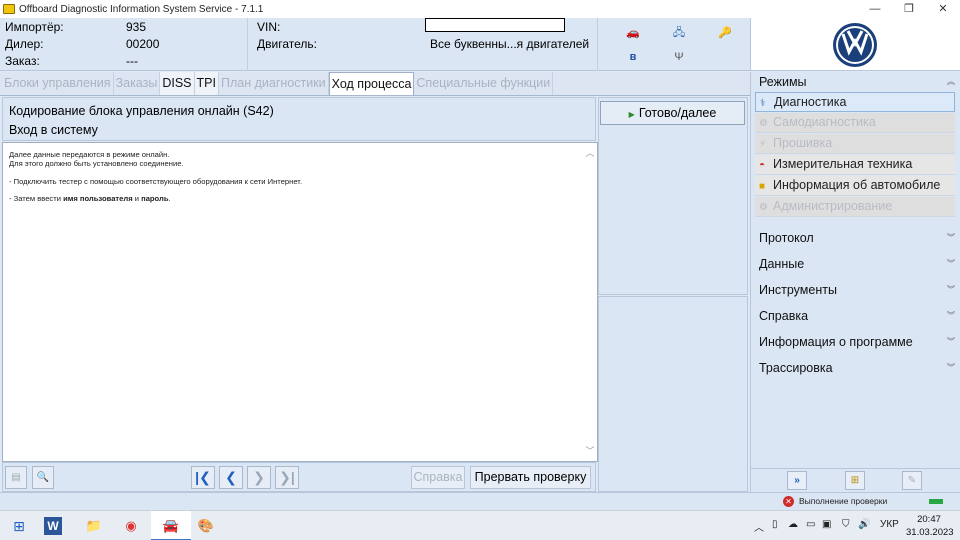 This screenshot has height=540, width=960. What do you see at coordinates (826, 524) in the screenshot?
I see `tray-icon: ▣` at bounding box center [826, 524].